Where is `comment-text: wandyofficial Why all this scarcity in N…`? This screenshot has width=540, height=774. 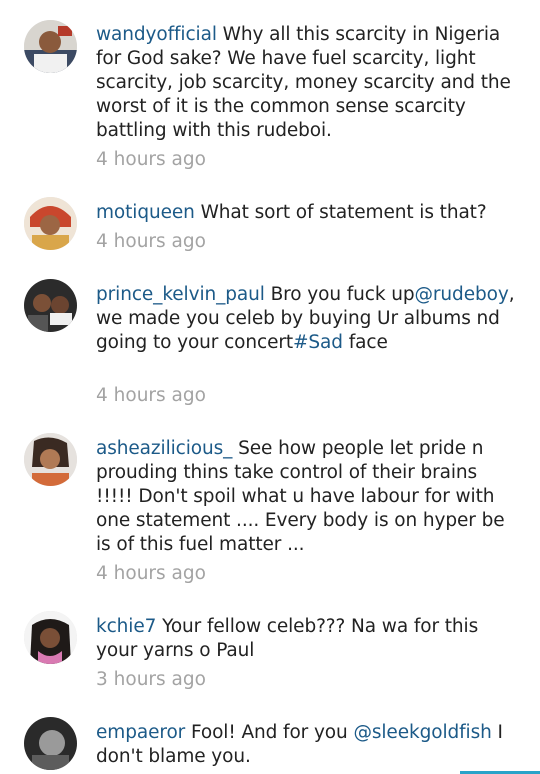
comment-text: wandyofficial Why all this scarcity in N… is located at coordinates (306, 83).